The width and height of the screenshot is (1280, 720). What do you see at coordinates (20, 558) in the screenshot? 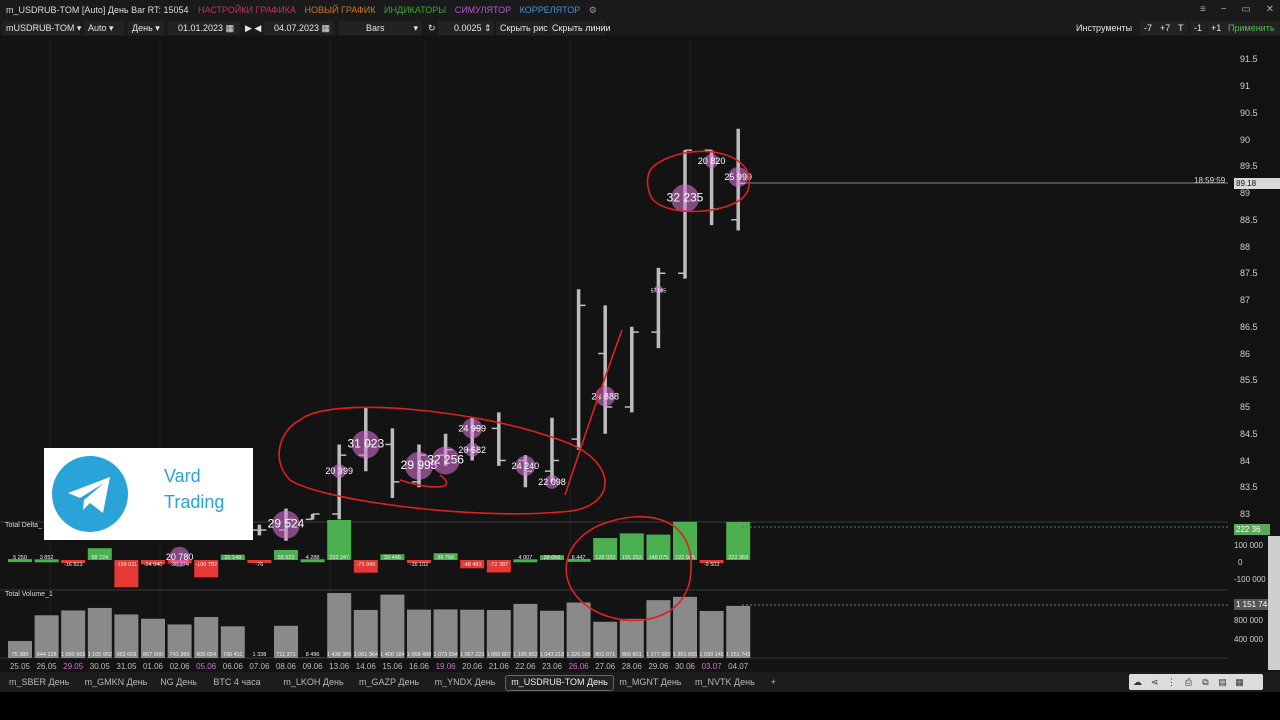
I see `delta-label: 5 250` at bounding box center [20, 558].